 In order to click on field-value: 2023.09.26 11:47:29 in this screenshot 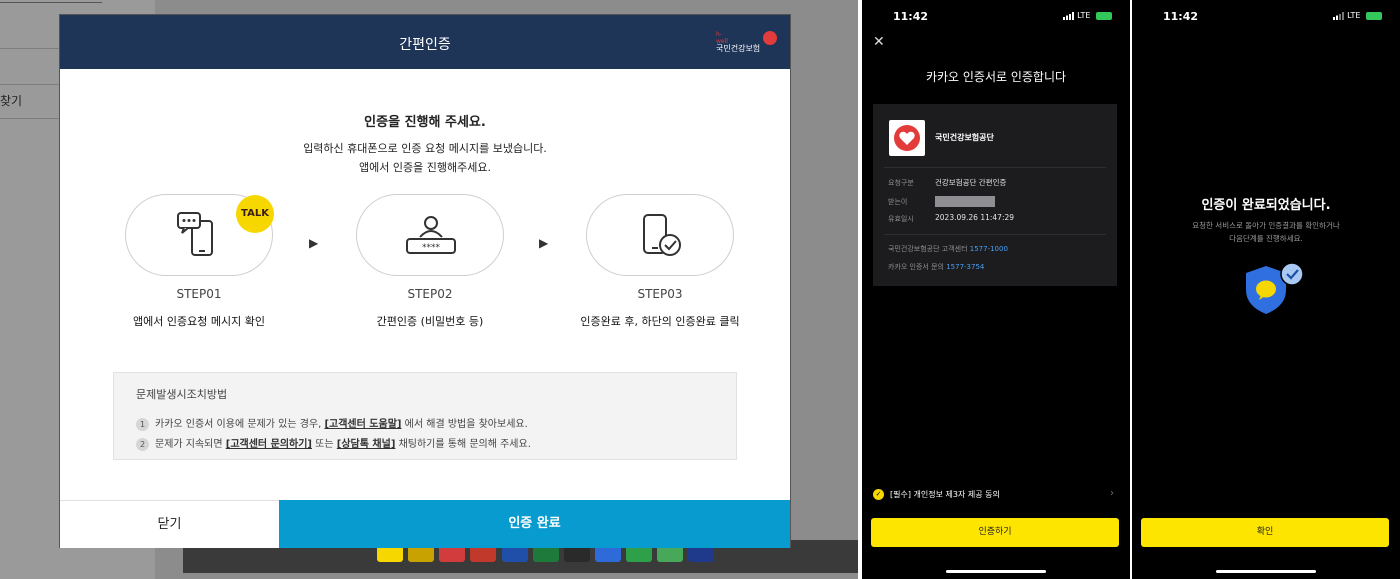, I will do `click(975, 217)`.